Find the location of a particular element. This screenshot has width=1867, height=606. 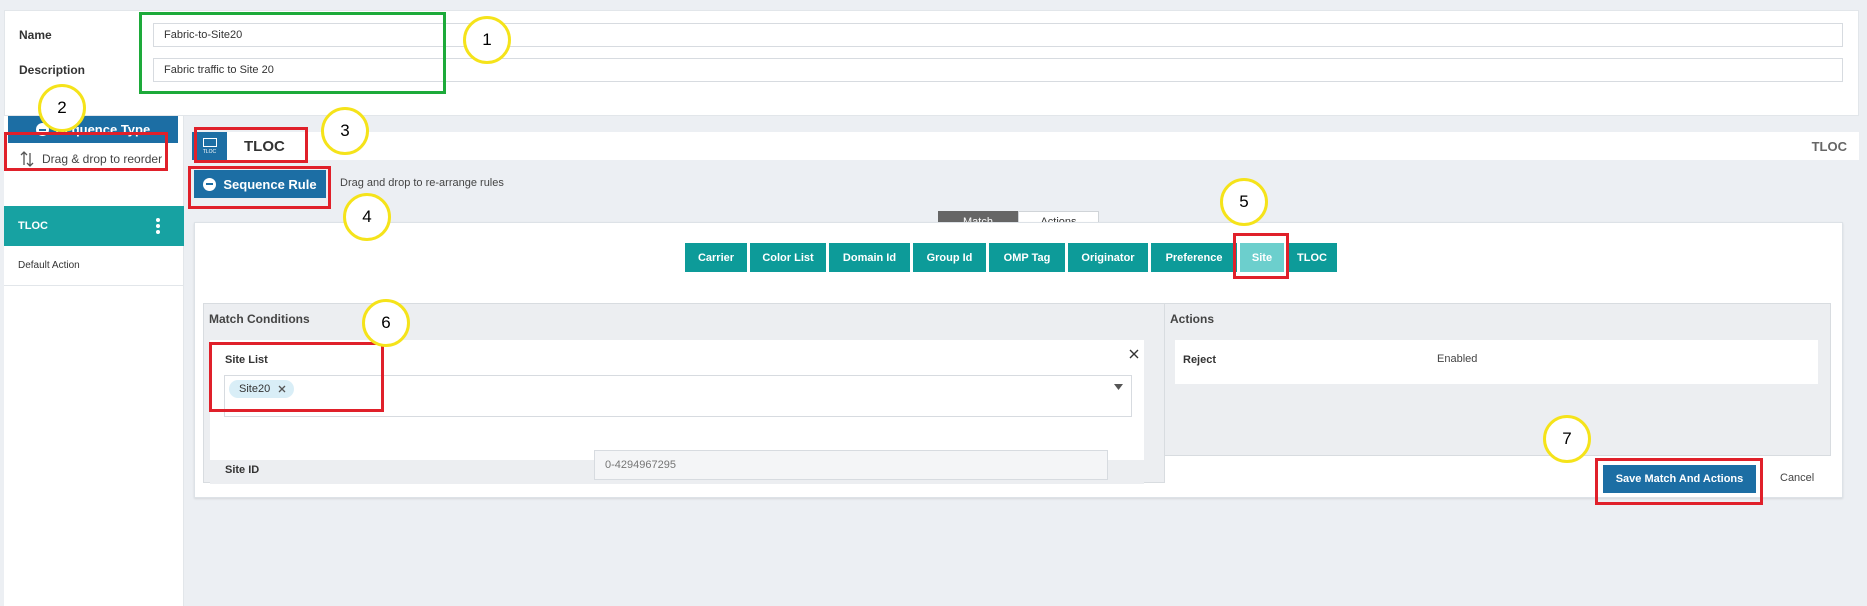

annotation-marker-1: 1 is located at coordinates (487, 40).